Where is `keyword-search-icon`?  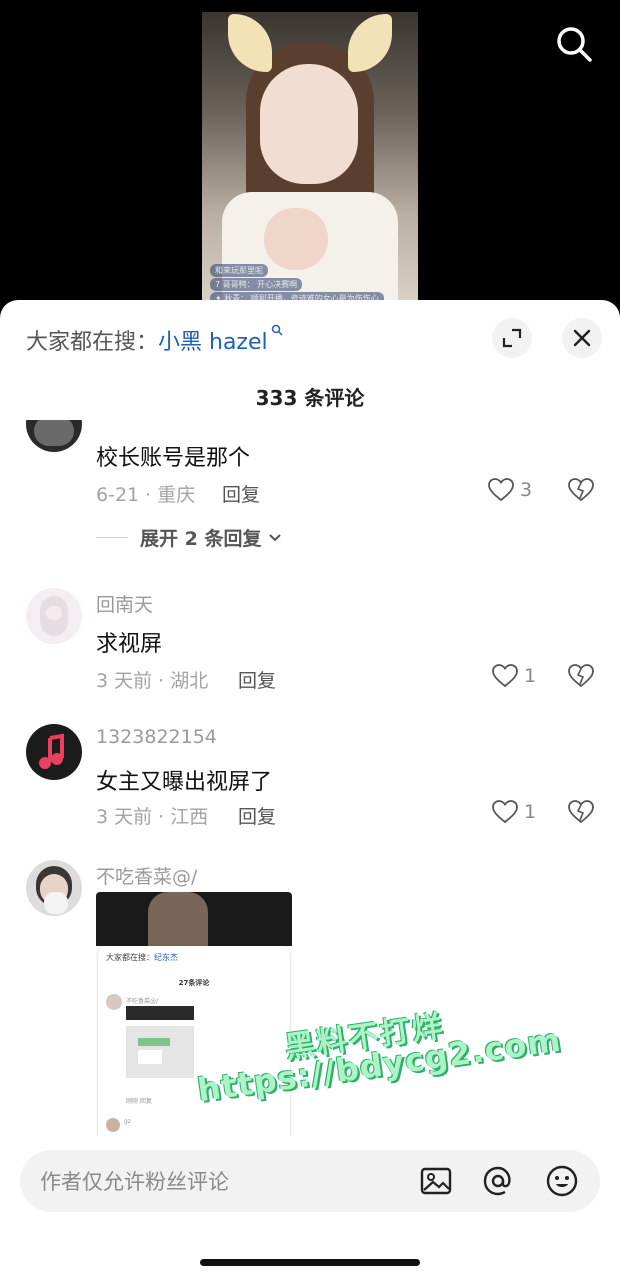 keyword-search-icon is located at coordinates (276, 331).